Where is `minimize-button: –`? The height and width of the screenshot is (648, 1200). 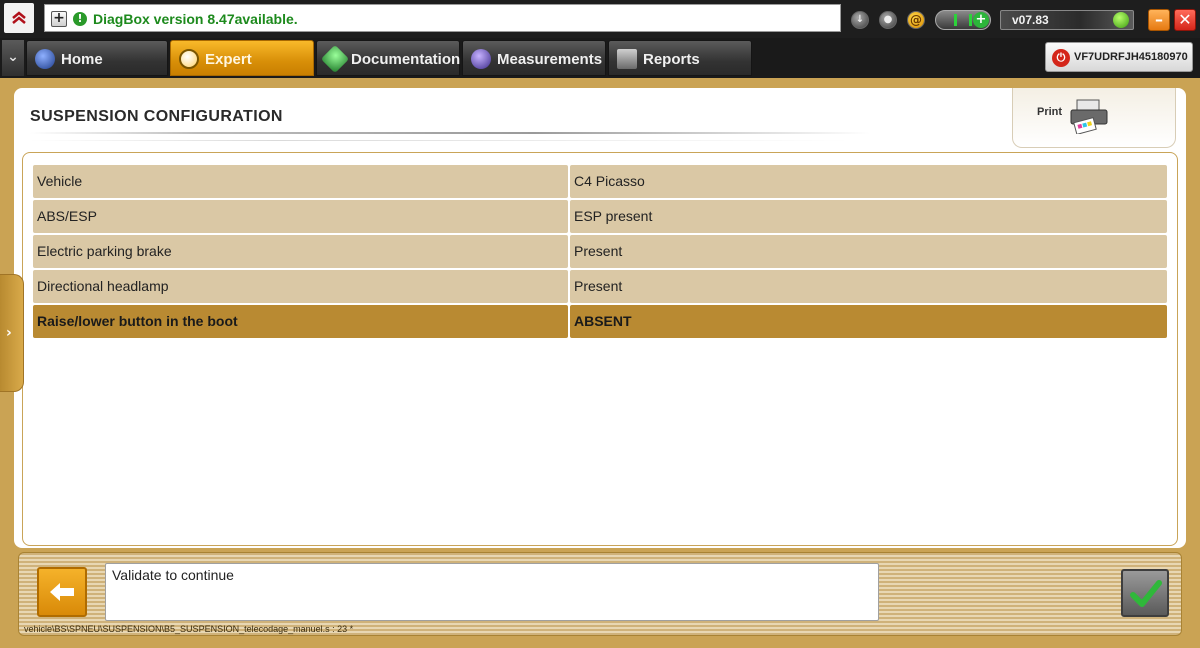 minimize-button: – is located at coordinates (1159, 20).